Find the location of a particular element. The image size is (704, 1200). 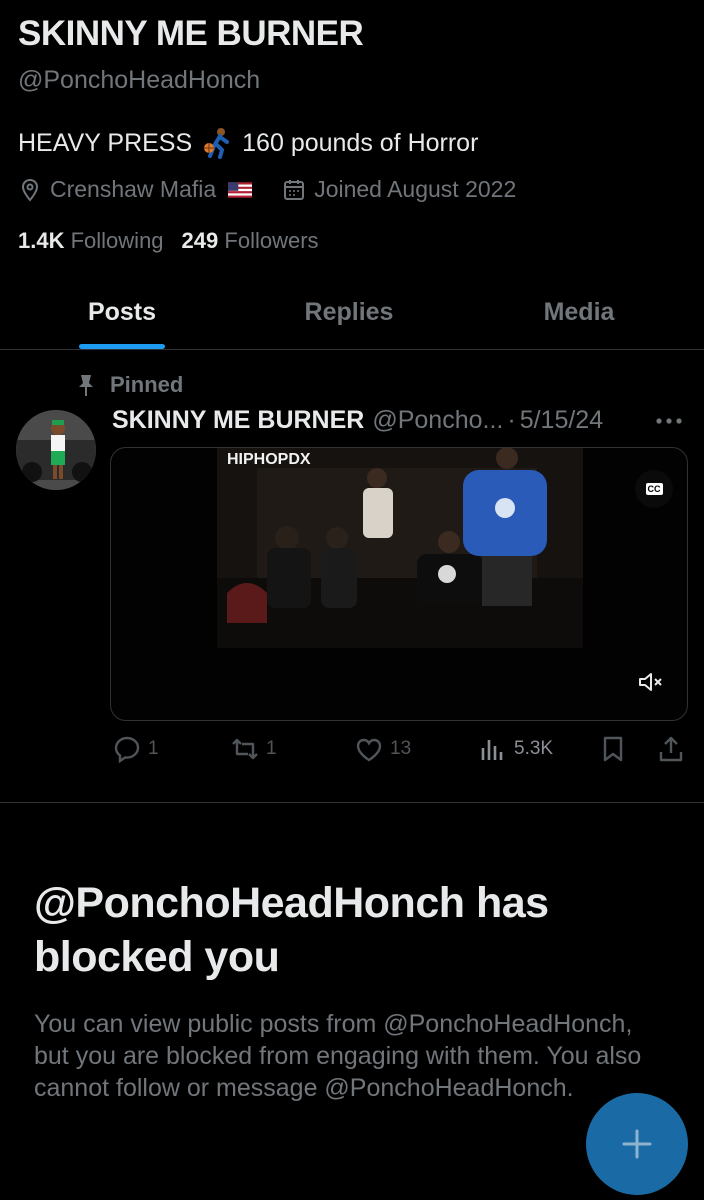

bookmark-button is located at coordinates (613, 749).